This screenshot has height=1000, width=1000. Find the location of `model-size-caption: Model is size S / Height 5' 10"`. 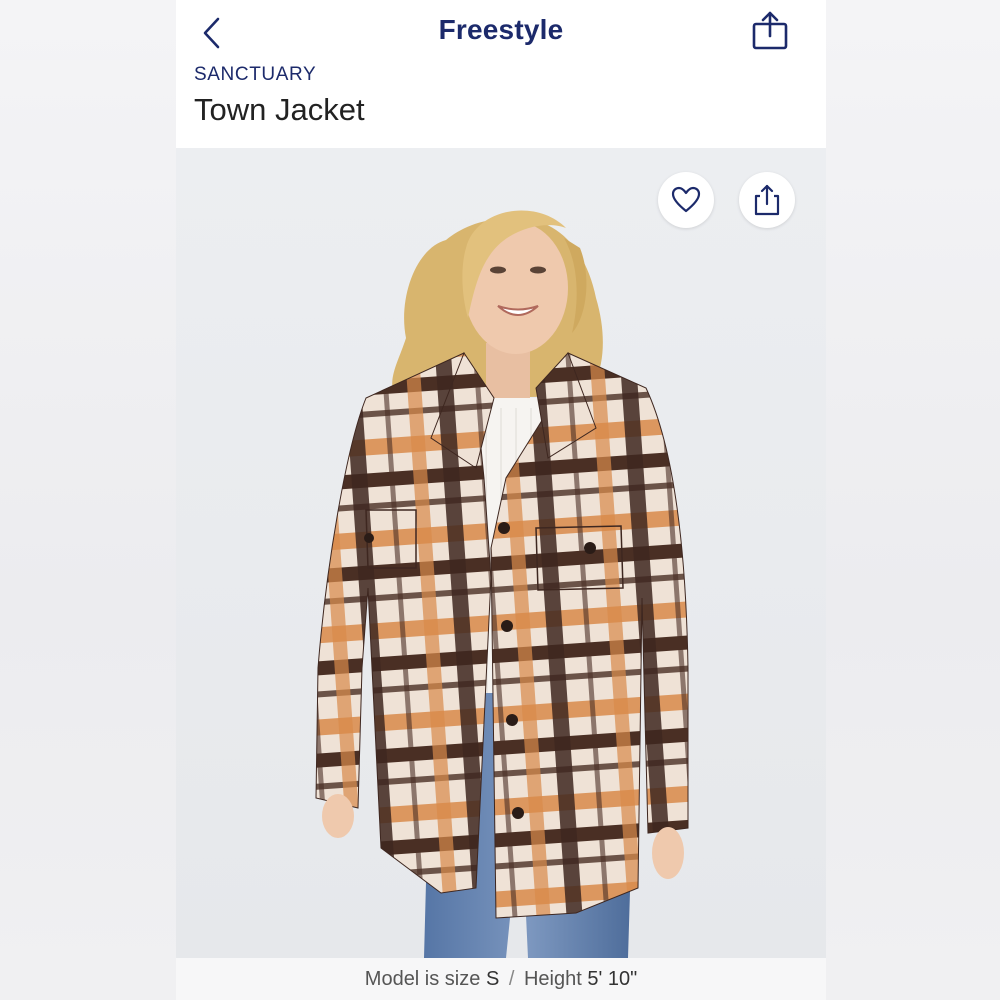

model-size-caption: Model is size S / Height 5' 10" is located at coordinates (501, 979).